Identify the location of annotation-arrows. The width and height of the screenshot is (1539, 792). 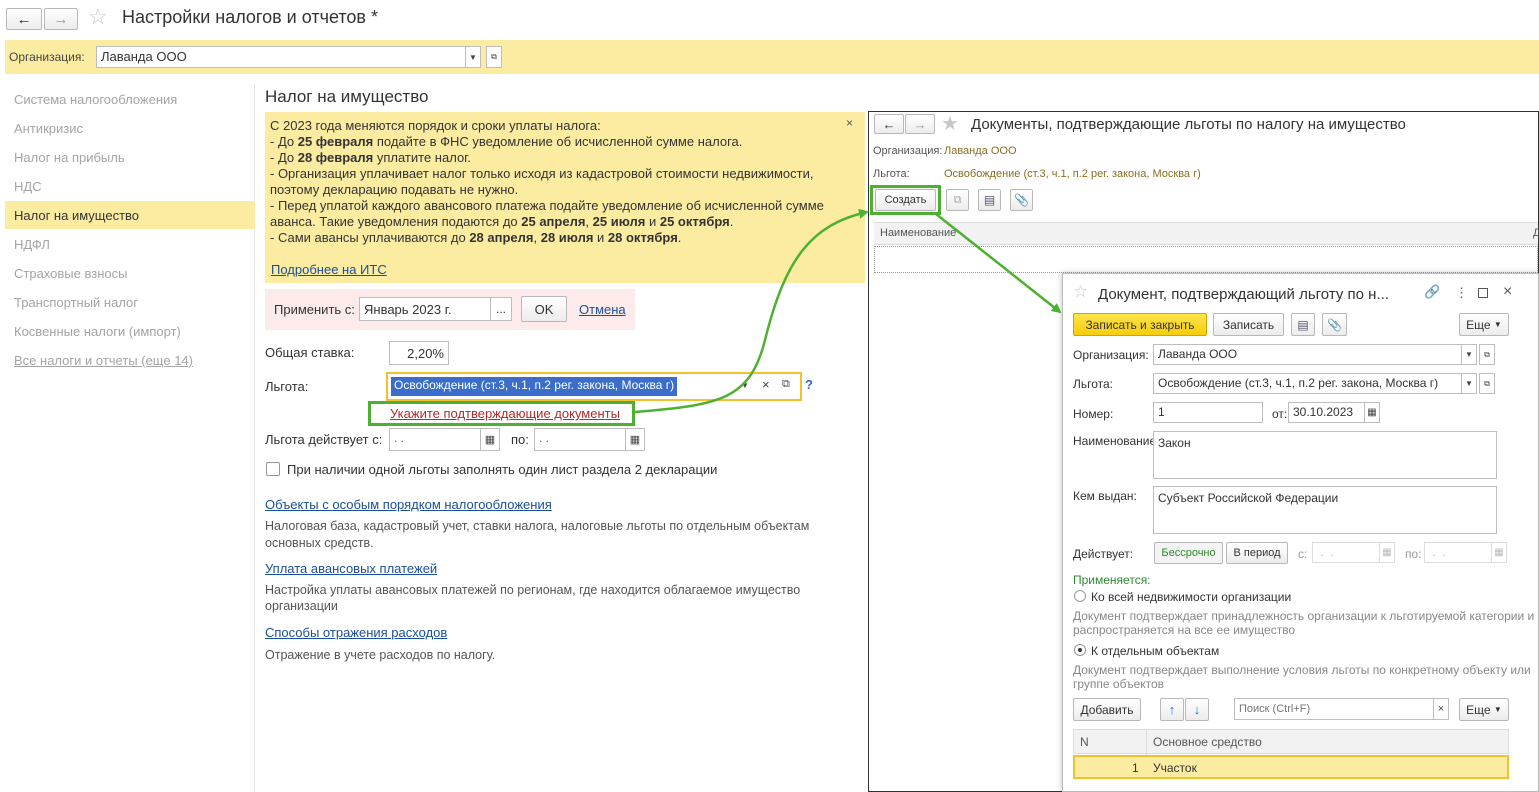
(848, 311).